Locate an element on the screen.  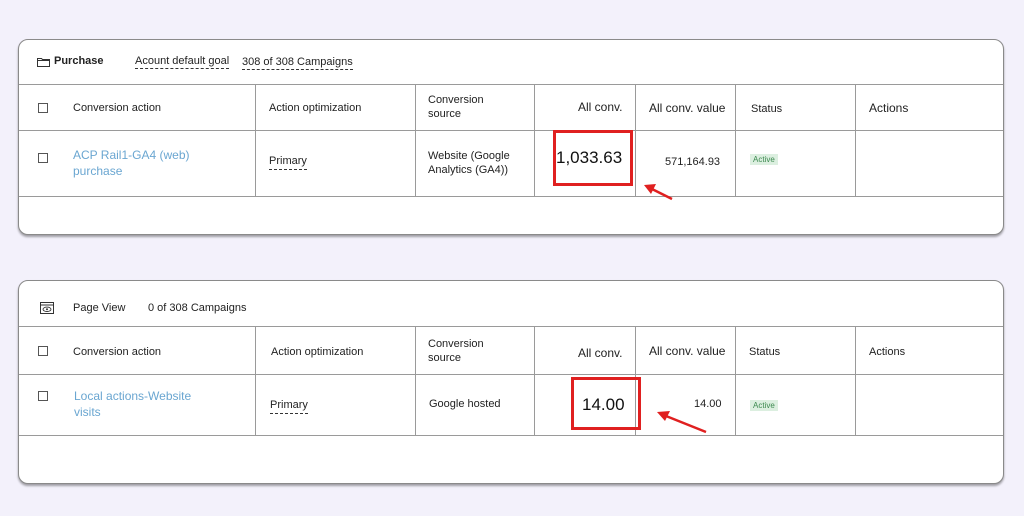
annotation-arrows is located at coordinates (675, 309).